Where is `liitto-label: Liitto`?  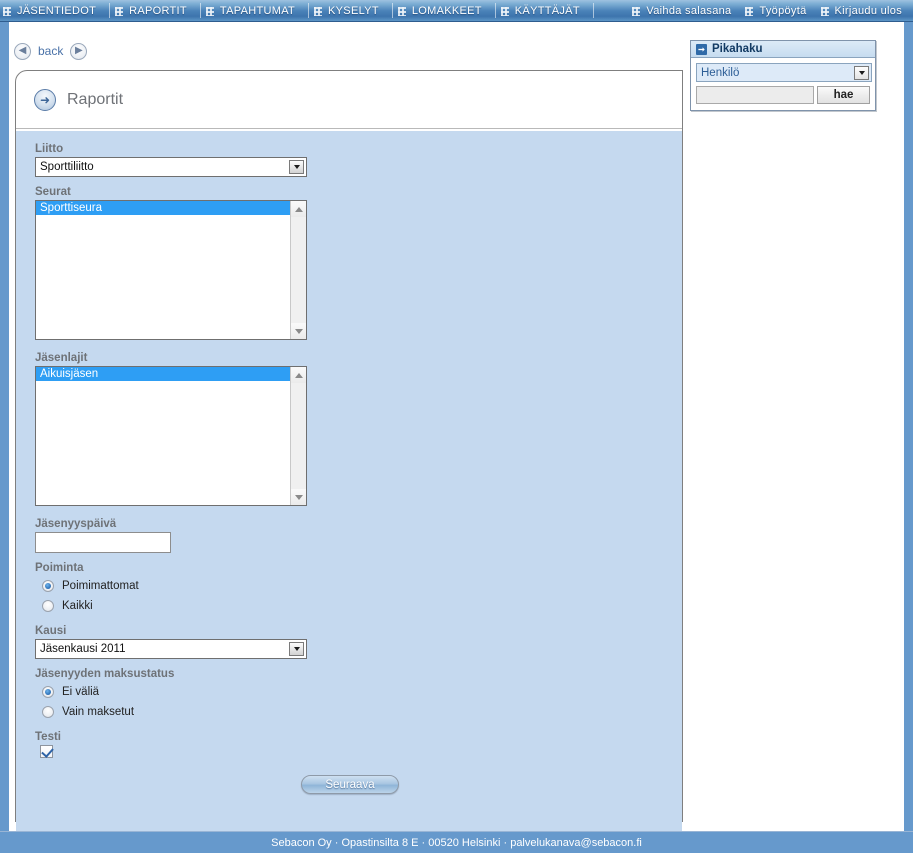
liitto-label: Liitto is located at coordinates (49, 149).